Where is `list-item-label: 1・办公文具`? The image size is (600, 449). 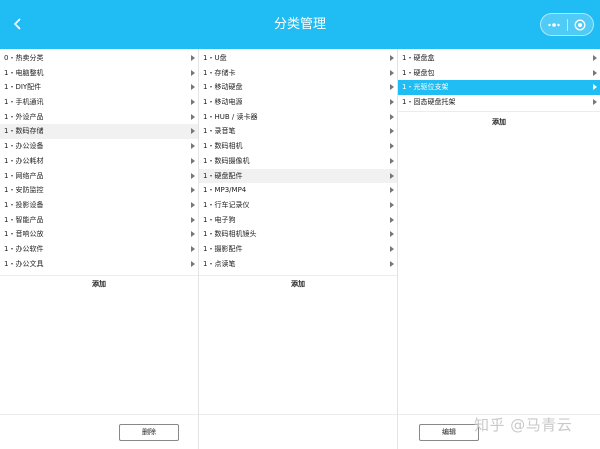 list-item-label: 1・办公文具 is located at coordinates (24, 263).